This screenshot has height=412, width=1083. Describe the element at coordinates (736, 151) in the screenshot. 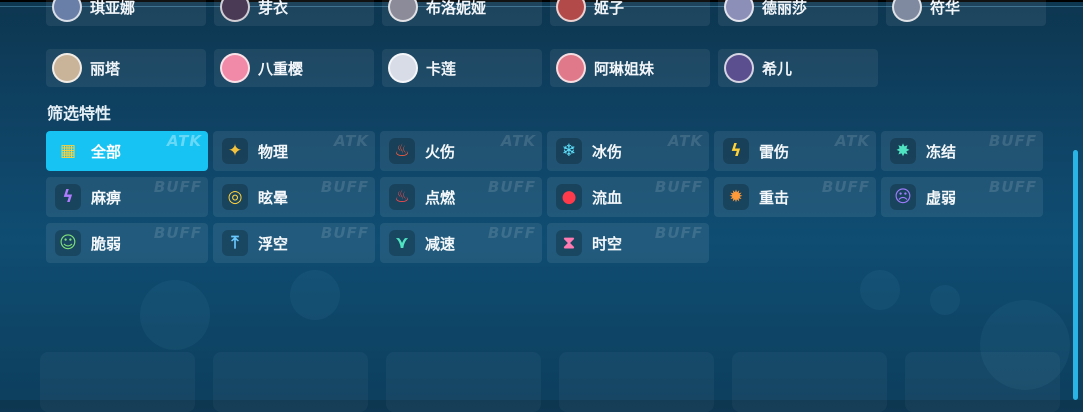

I see `lightning-icon: ϟ` at that location.